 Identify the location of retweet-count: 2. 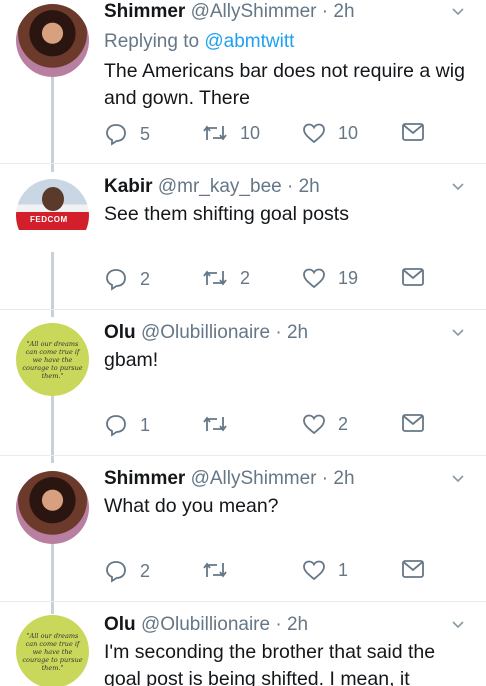
(245, 277).